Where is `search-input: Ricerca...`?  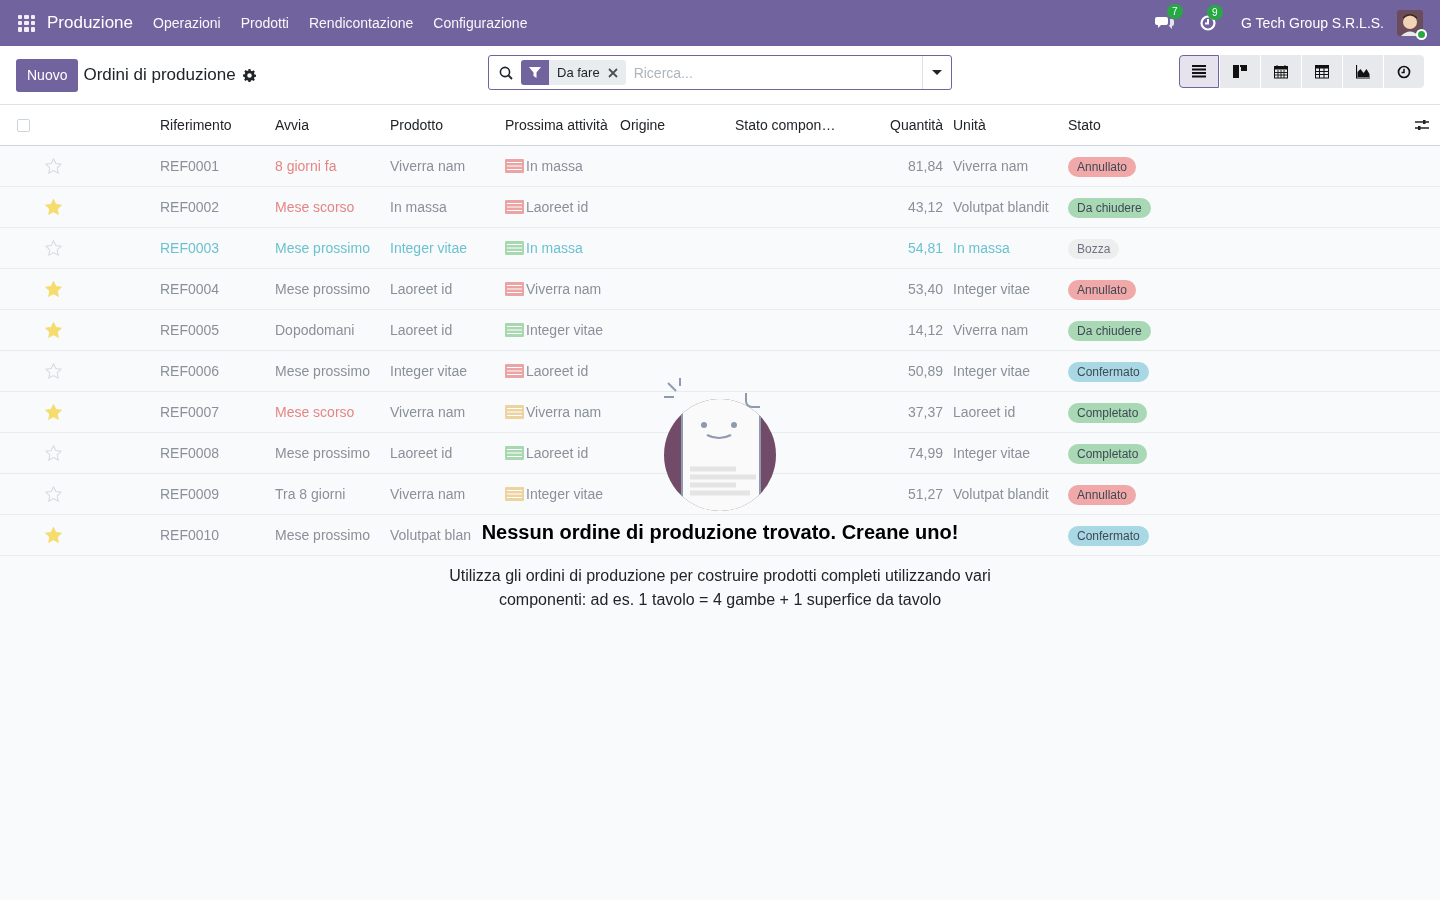 search-input: Ricerca... is located at coordinates (777, 72).